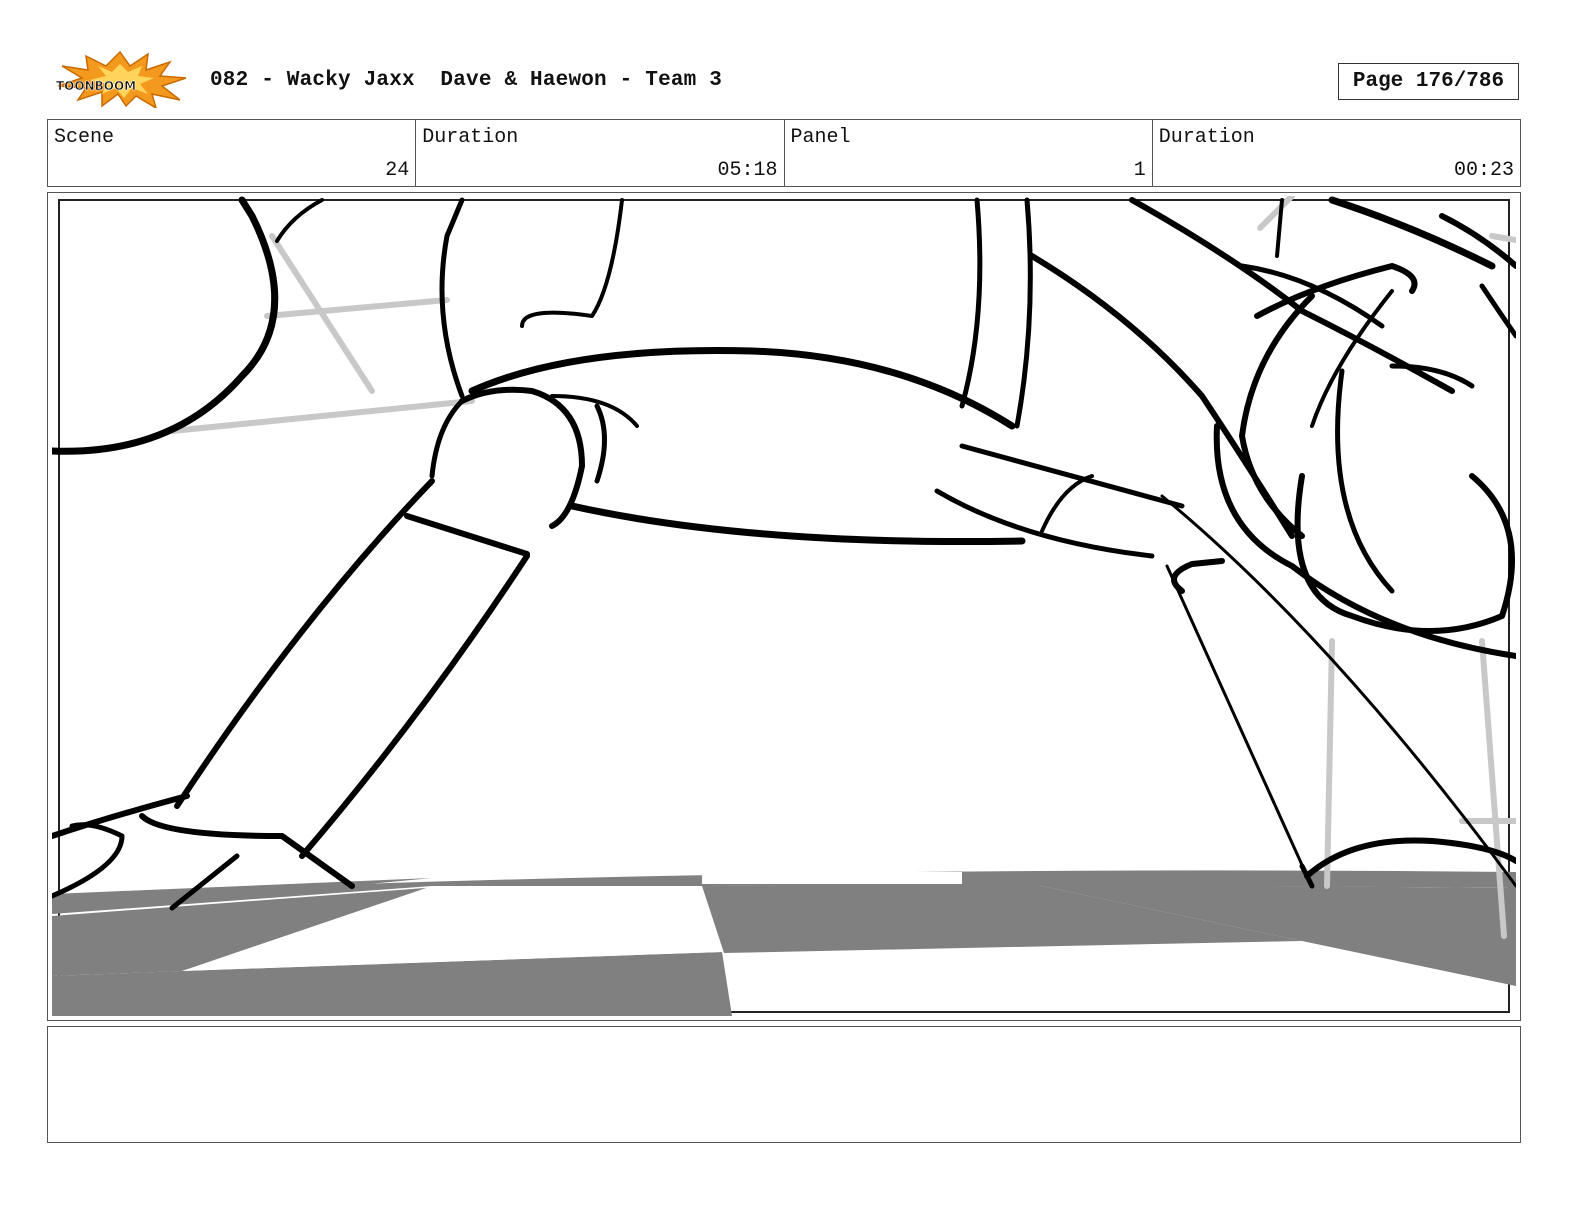  I want to click on scene-duration-value: 05:18, so click(747, 170).